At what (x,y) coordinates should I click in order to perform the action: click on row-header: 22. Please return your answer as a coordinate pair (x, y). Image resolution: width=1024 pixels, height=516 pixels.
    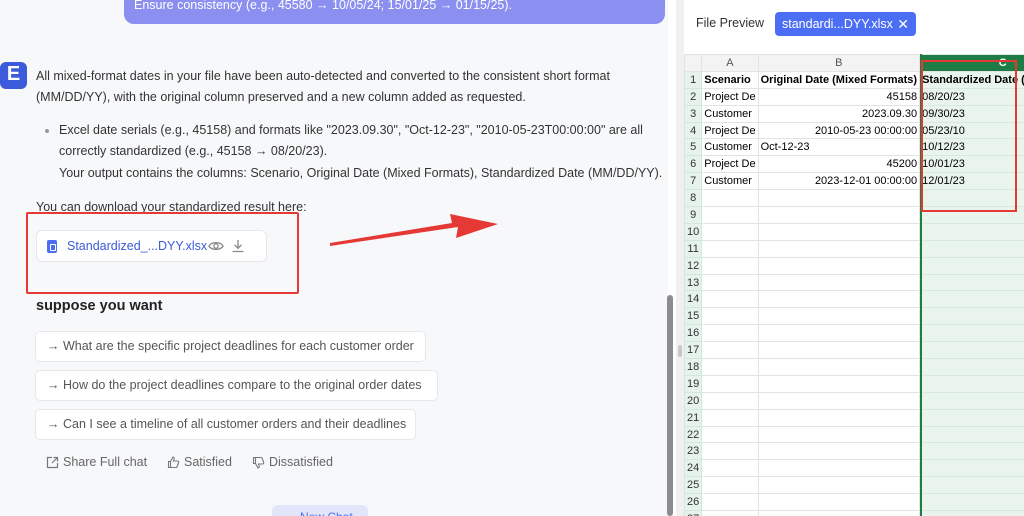
    Looking at the image, I should click on (693, 434).